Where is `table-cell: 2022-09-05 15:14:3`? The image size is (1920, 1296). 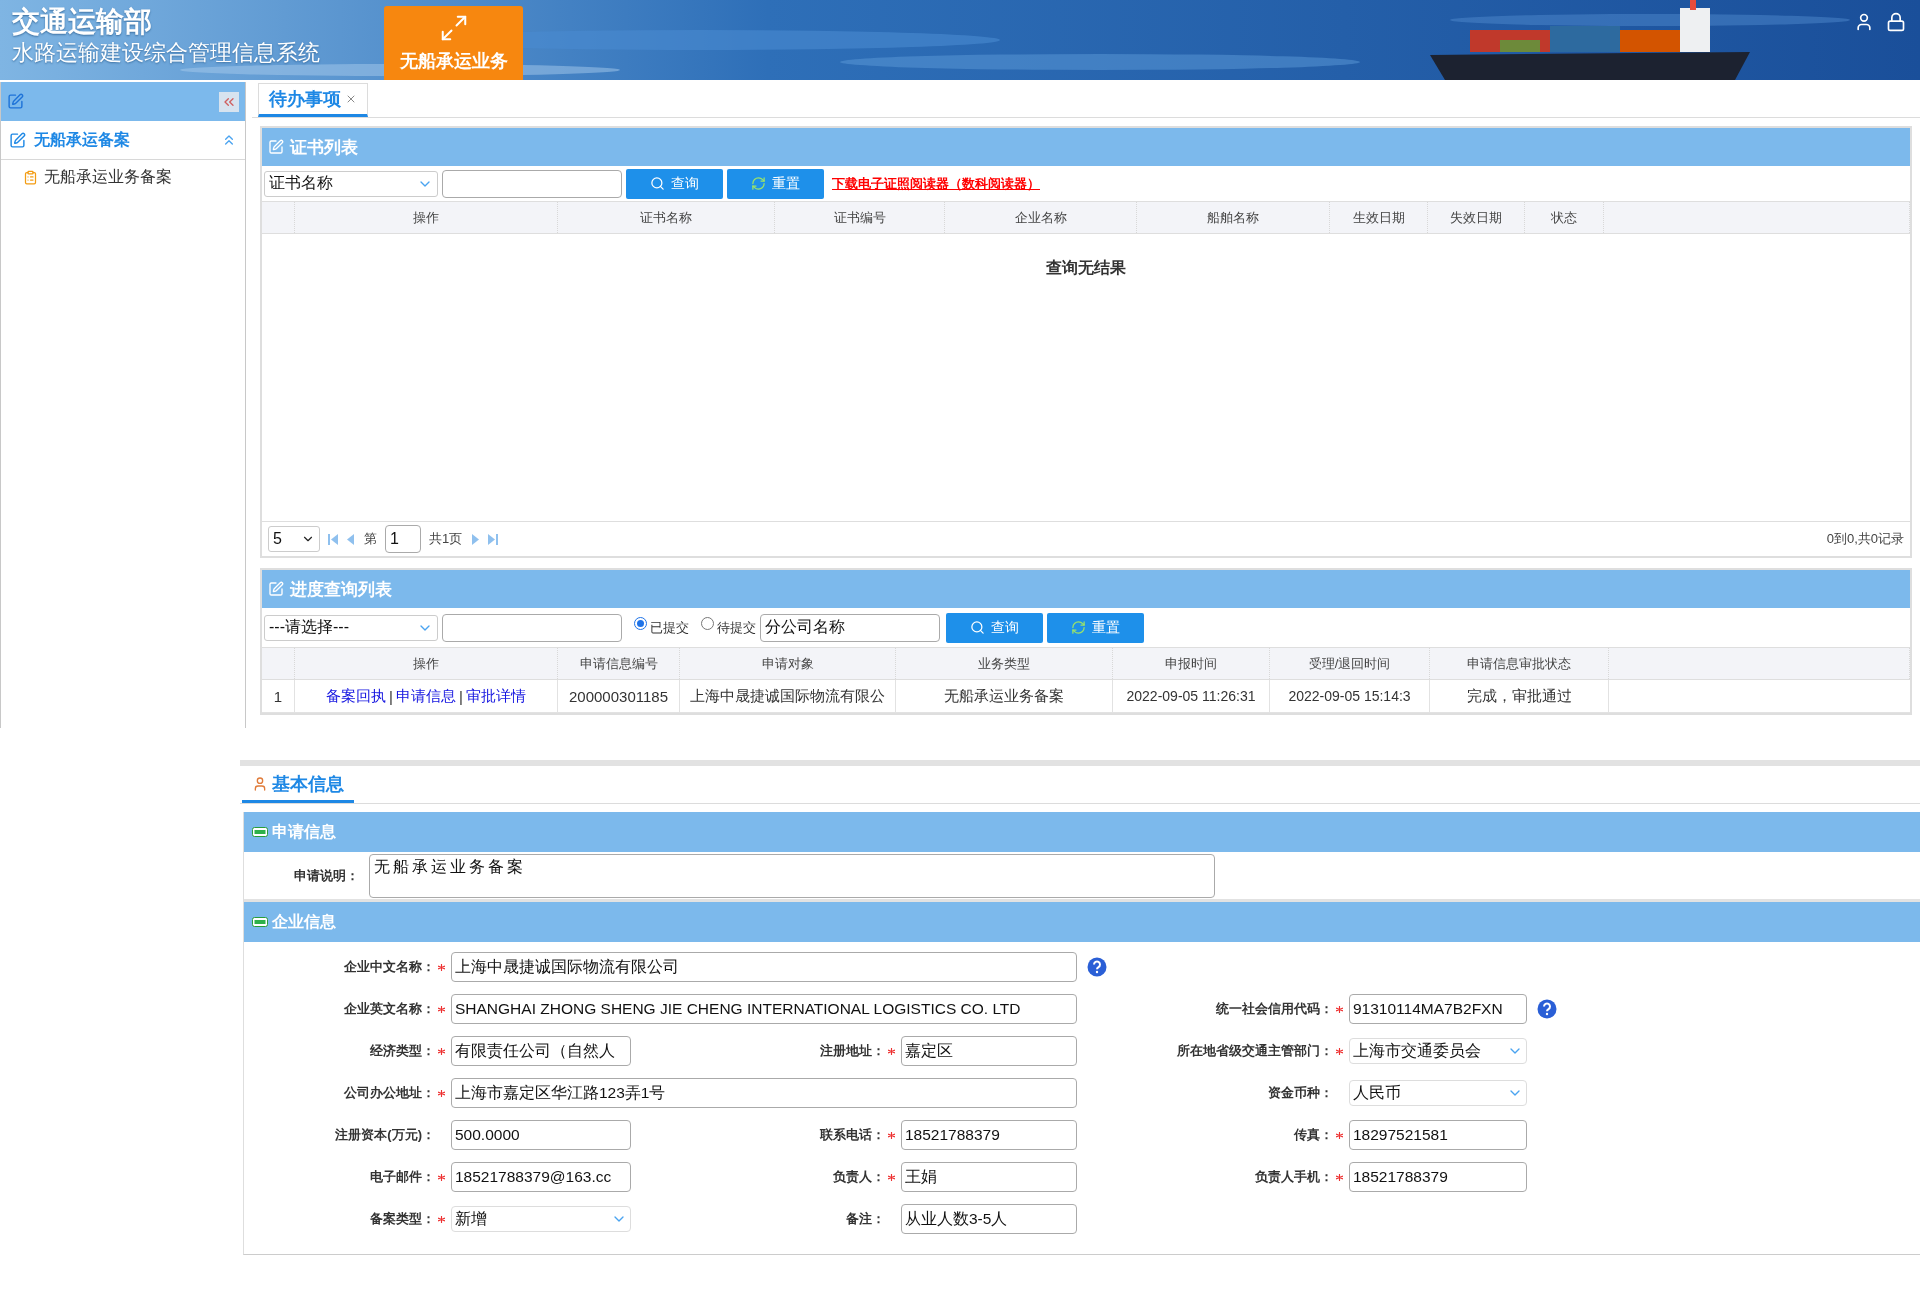 table-cell: 2022-09-05 15:14:3 is located at coordinates (1350, 696).